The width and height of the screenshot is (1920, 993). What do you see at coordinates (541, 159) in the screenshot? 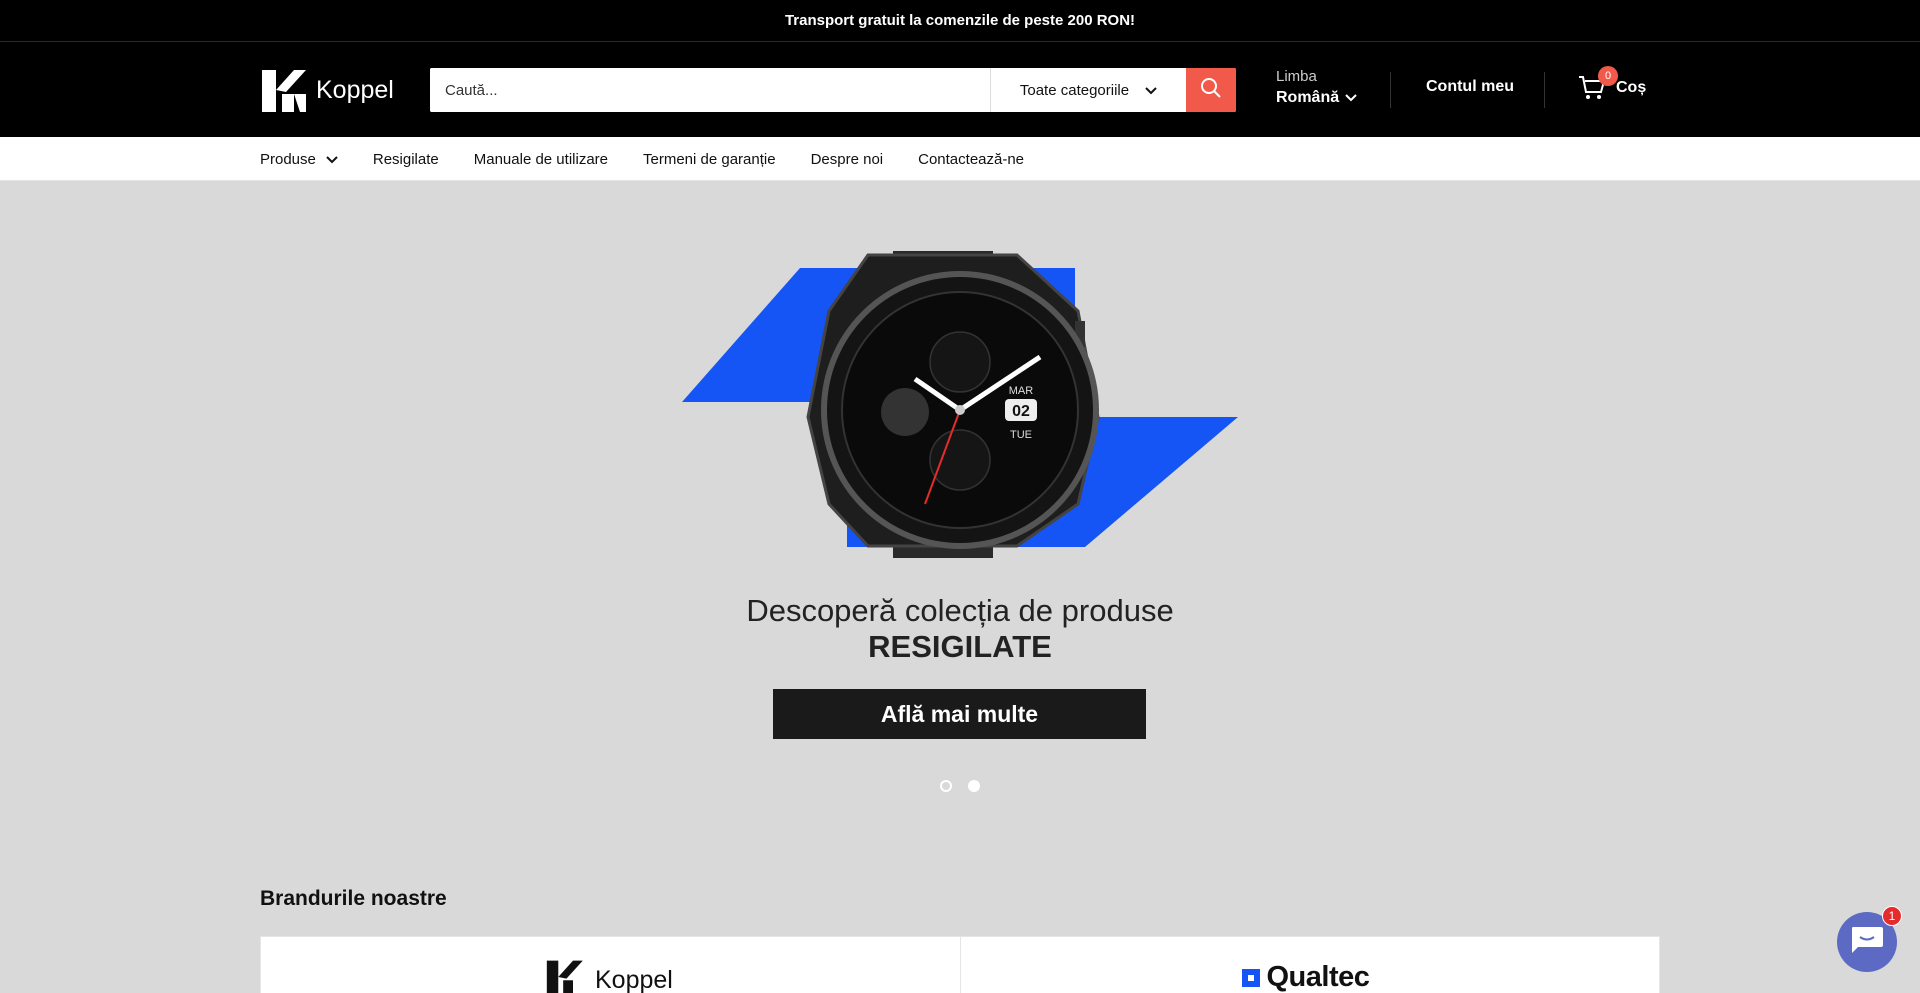
I see `nav-item-manuale: Manuale de utilizare` at bounding box center [541, 159].